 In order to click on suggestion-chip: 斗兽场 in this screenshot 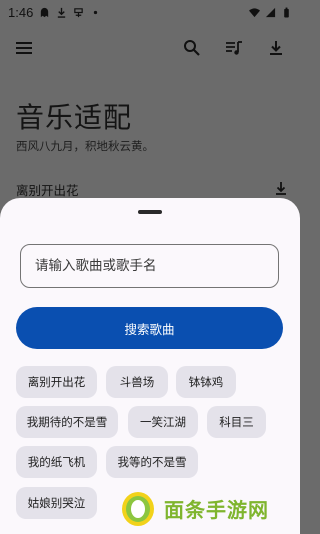, I will do `click(137, 382)`.